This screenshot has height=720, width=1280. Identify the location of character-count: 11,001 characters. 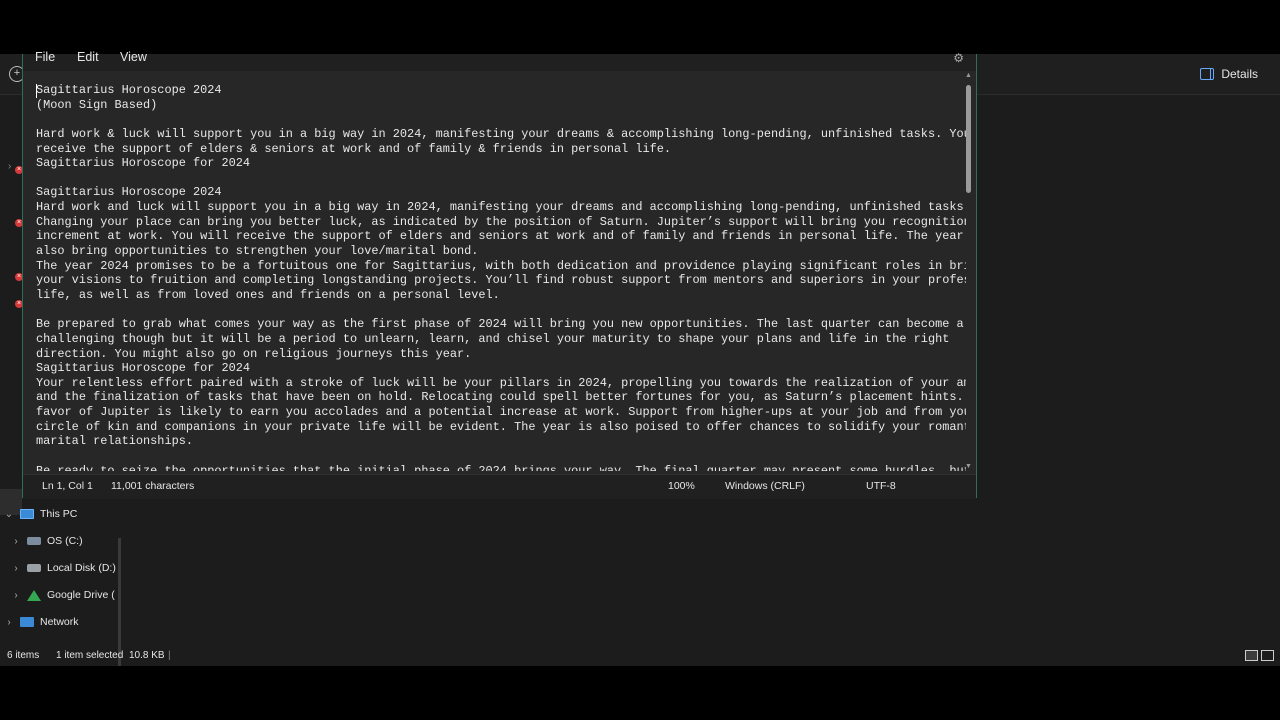
(153, 486).